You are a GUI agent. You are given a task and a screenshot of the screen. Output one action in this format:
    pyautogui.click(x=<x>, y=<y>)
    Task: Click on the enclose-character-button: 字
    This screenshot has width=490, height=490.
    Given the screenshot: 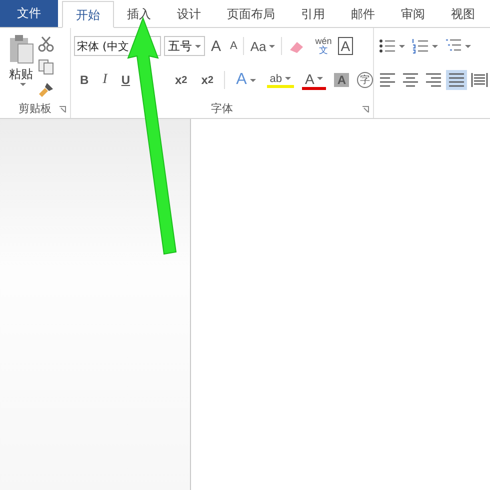 What is the action you would take?
    pyautogui.click(x=365, y=80)
    